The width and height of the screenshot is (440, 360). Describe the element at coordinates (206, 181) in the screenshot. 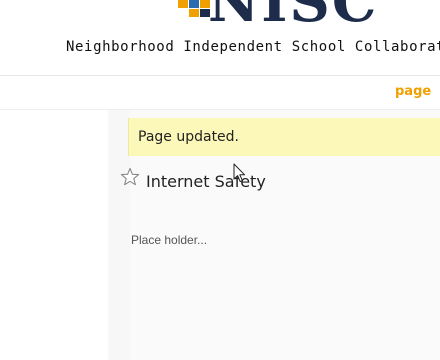

I see `page-title: Internet Safety` at that location.